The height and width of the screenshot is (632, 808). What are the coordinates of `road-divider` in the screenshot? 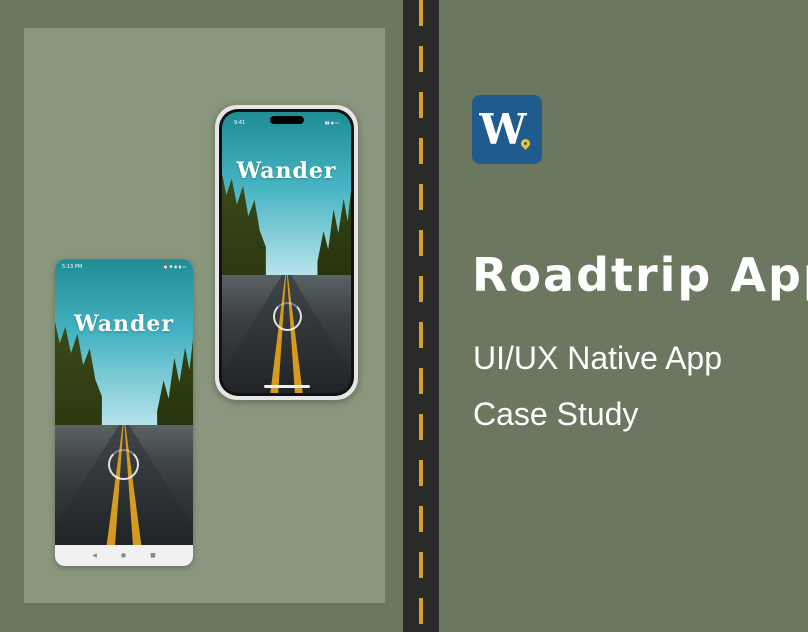 It's located at (421, 316).